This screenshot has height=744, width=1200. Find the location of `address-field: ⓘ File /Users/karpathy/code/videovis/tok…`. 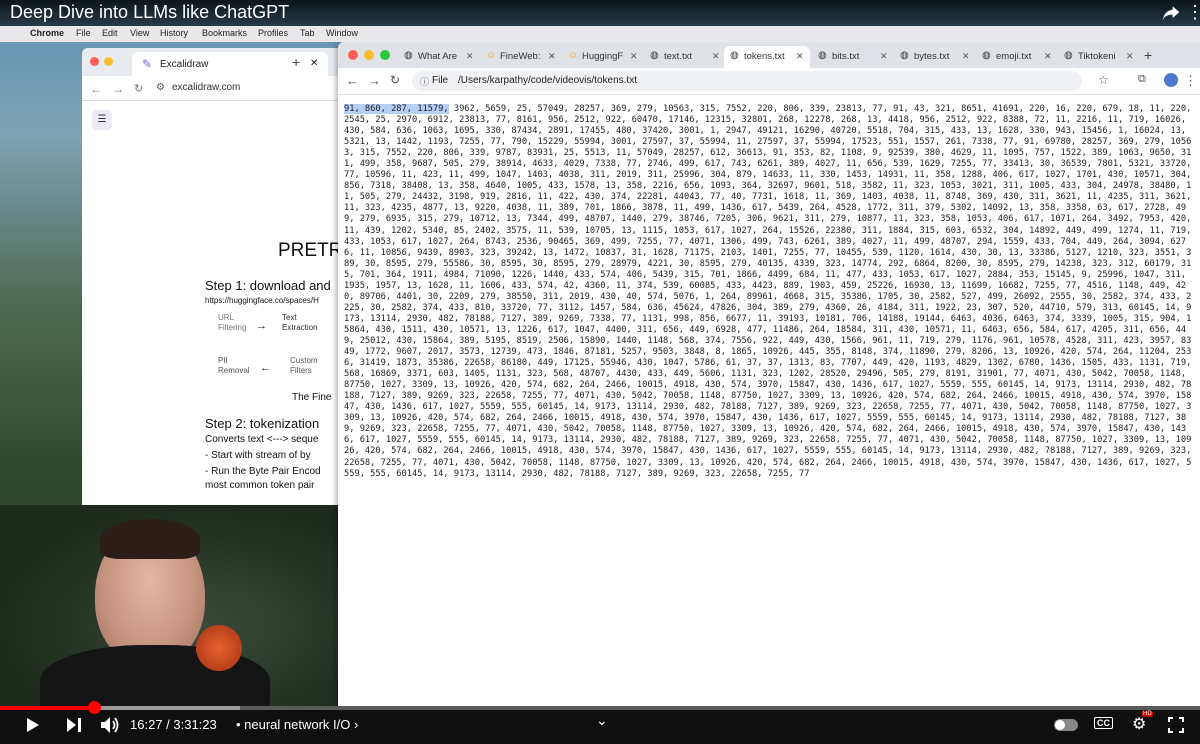

address-field: ⓘ File /Users/karpathy/code/videovis/tok… is located at coordinates (747, 81).